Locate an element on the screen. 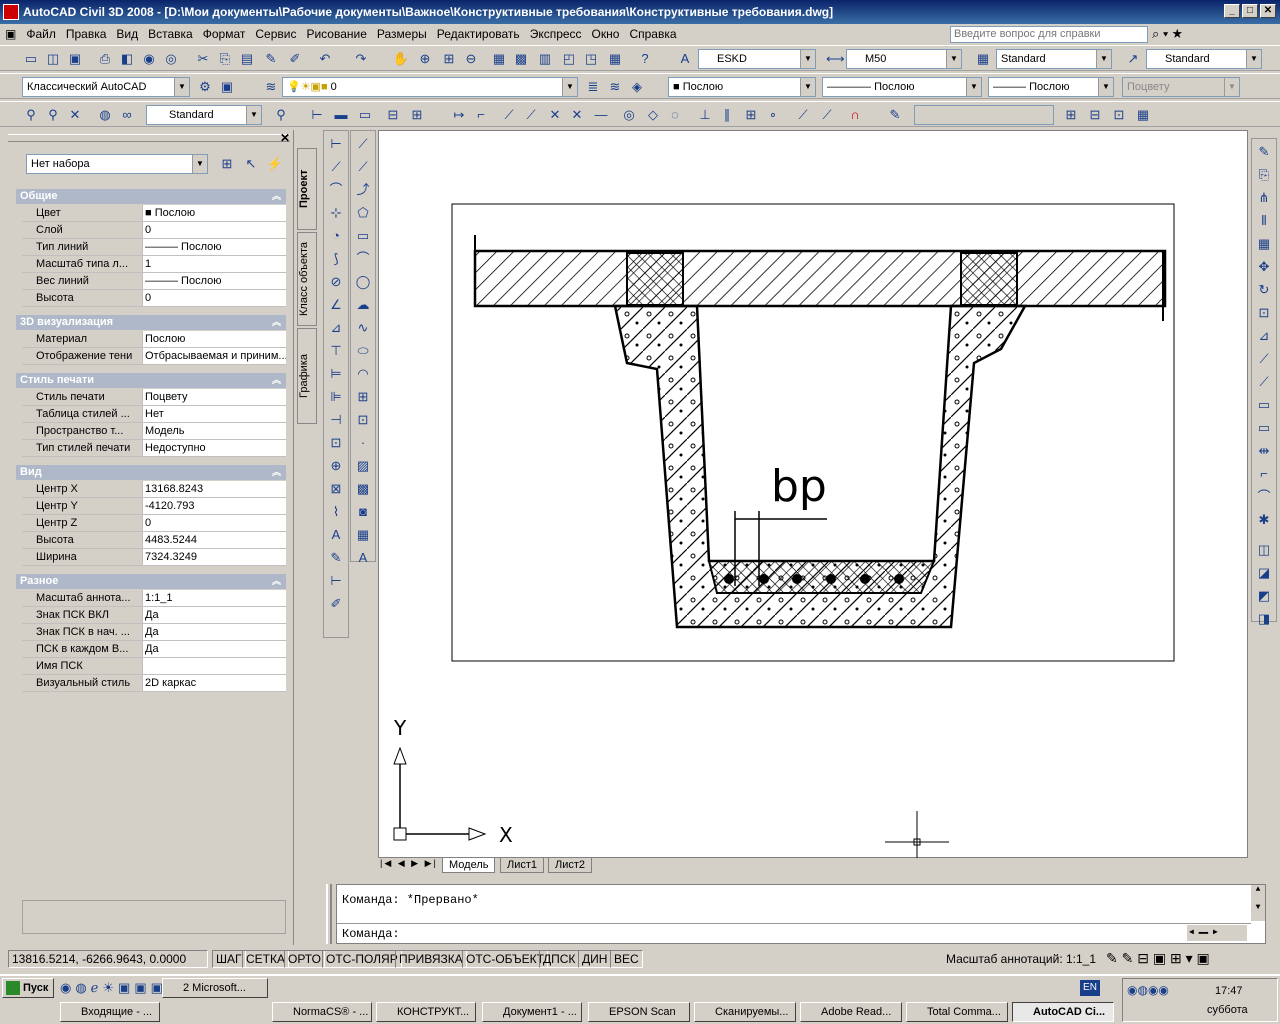 This screenshot has height=1024, width=1280. quick-dim-icon: ⊿ is located at coordinates (336, 328).